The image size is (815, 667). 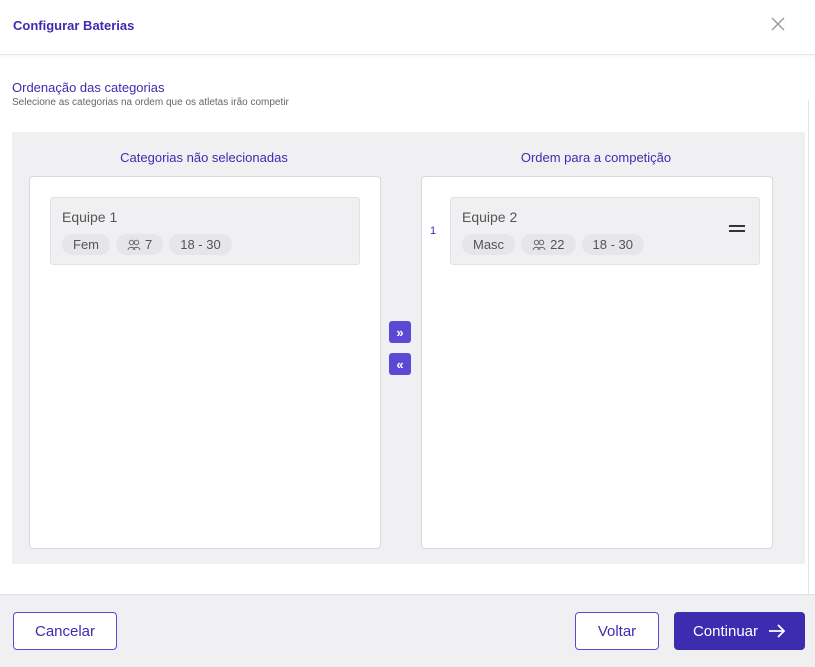 I want to click on modal-title: Configurar Baterias, so click(x=74, y=25).